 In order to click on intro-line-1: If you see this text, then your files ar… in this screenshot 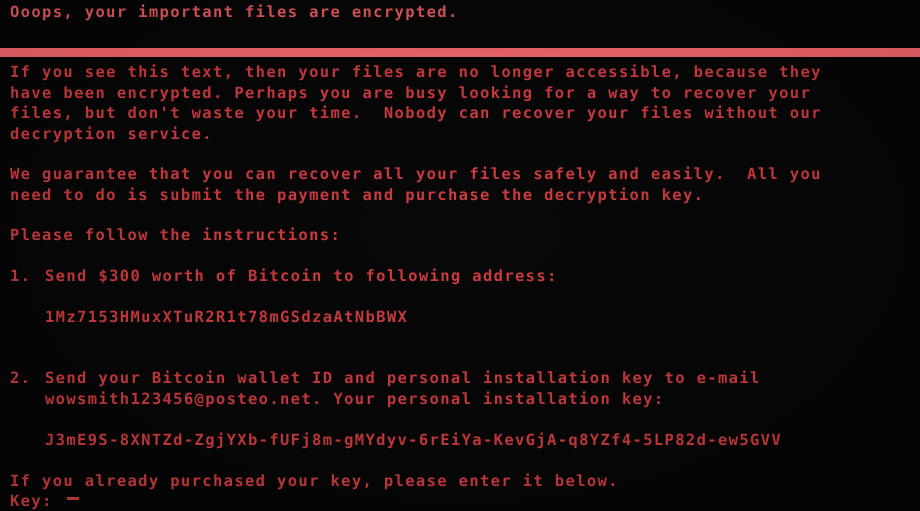, I will do `click(416, 72)`.